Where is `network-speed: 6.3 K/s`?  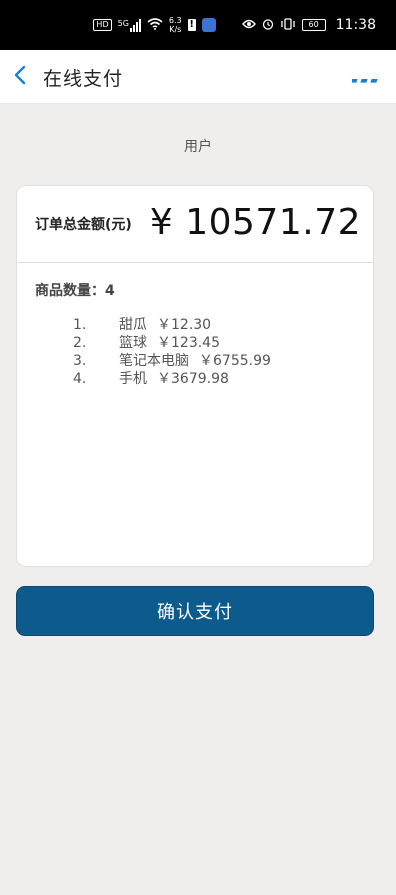 network-speed: 6.3 K/s is located at coordinates (175, 25).